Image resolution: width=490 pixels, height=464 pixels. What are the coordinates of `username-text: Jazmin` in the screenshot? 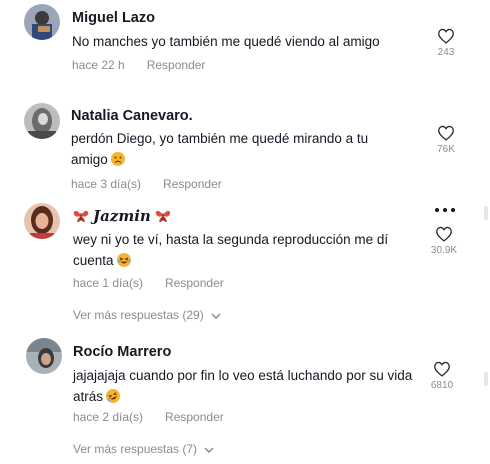 It's located at (122, 216).